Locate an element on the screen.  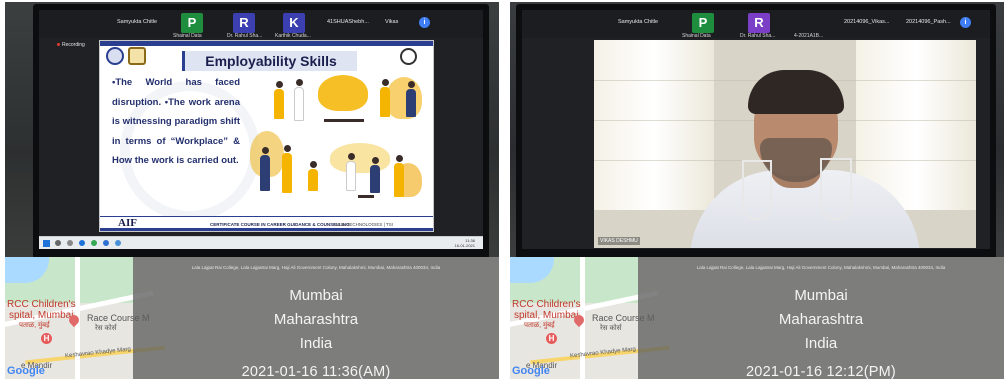
slide-logos is located at coordinates (127, 56).